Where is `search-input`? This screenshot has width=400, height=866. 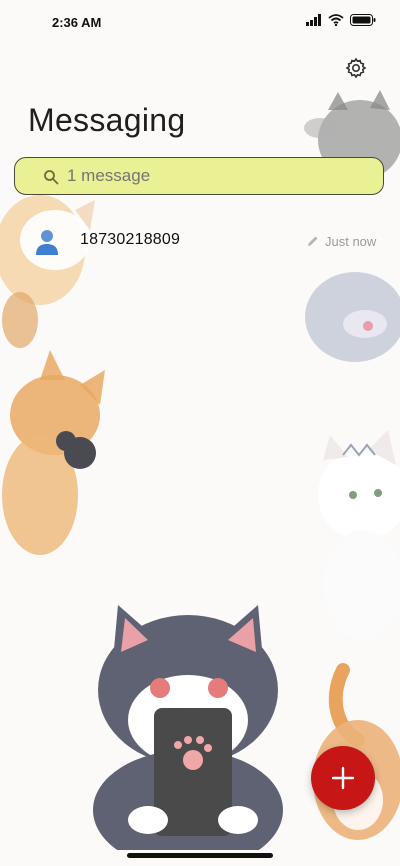 search-input is located at coordinates (217, 176).